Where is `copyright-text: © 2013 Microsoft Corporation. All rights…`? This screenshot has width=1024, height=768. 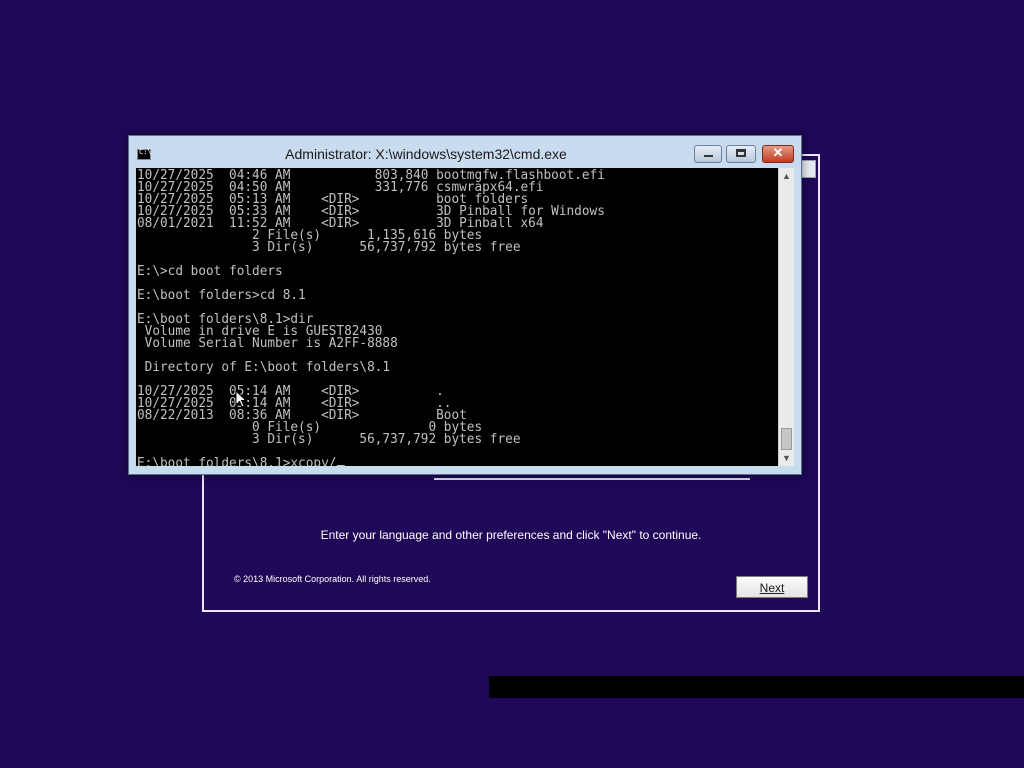 copyright-text: © 2013 Microsoft Corporation. All rights… is located at coordinates (332, 579).